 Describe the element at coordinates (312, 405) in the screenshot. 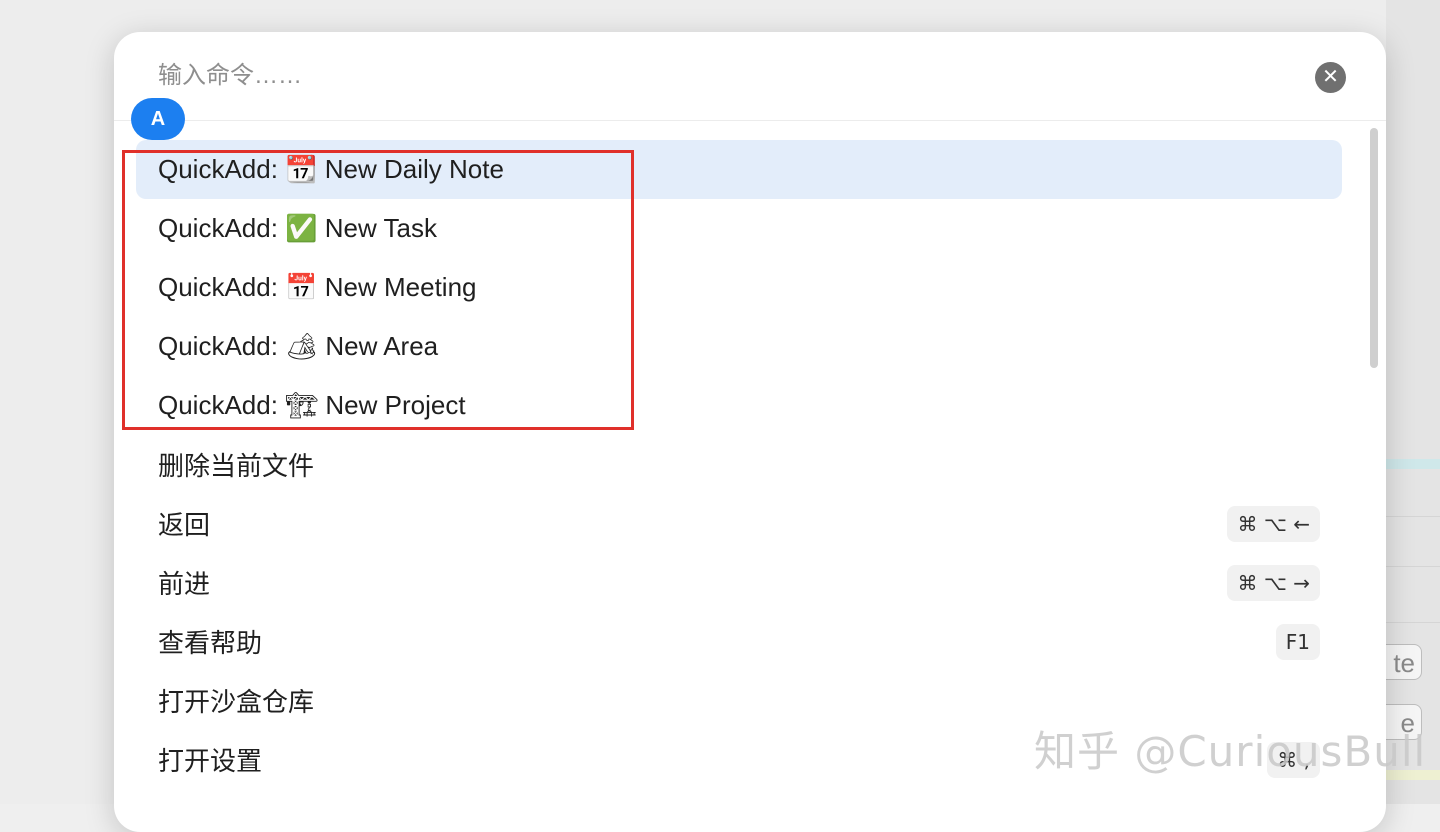

I see `command-label: QuickAdd: 🏗 New Project` at that location.